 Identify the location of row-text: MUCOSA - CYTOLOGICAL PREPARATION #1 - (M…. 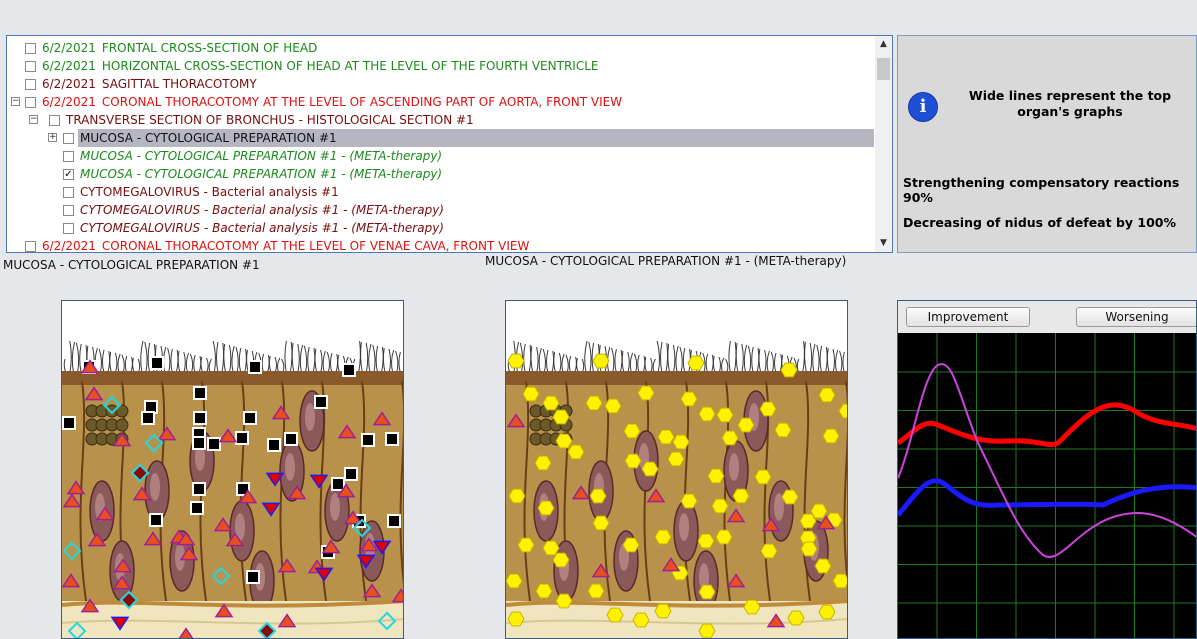
(261, 156).